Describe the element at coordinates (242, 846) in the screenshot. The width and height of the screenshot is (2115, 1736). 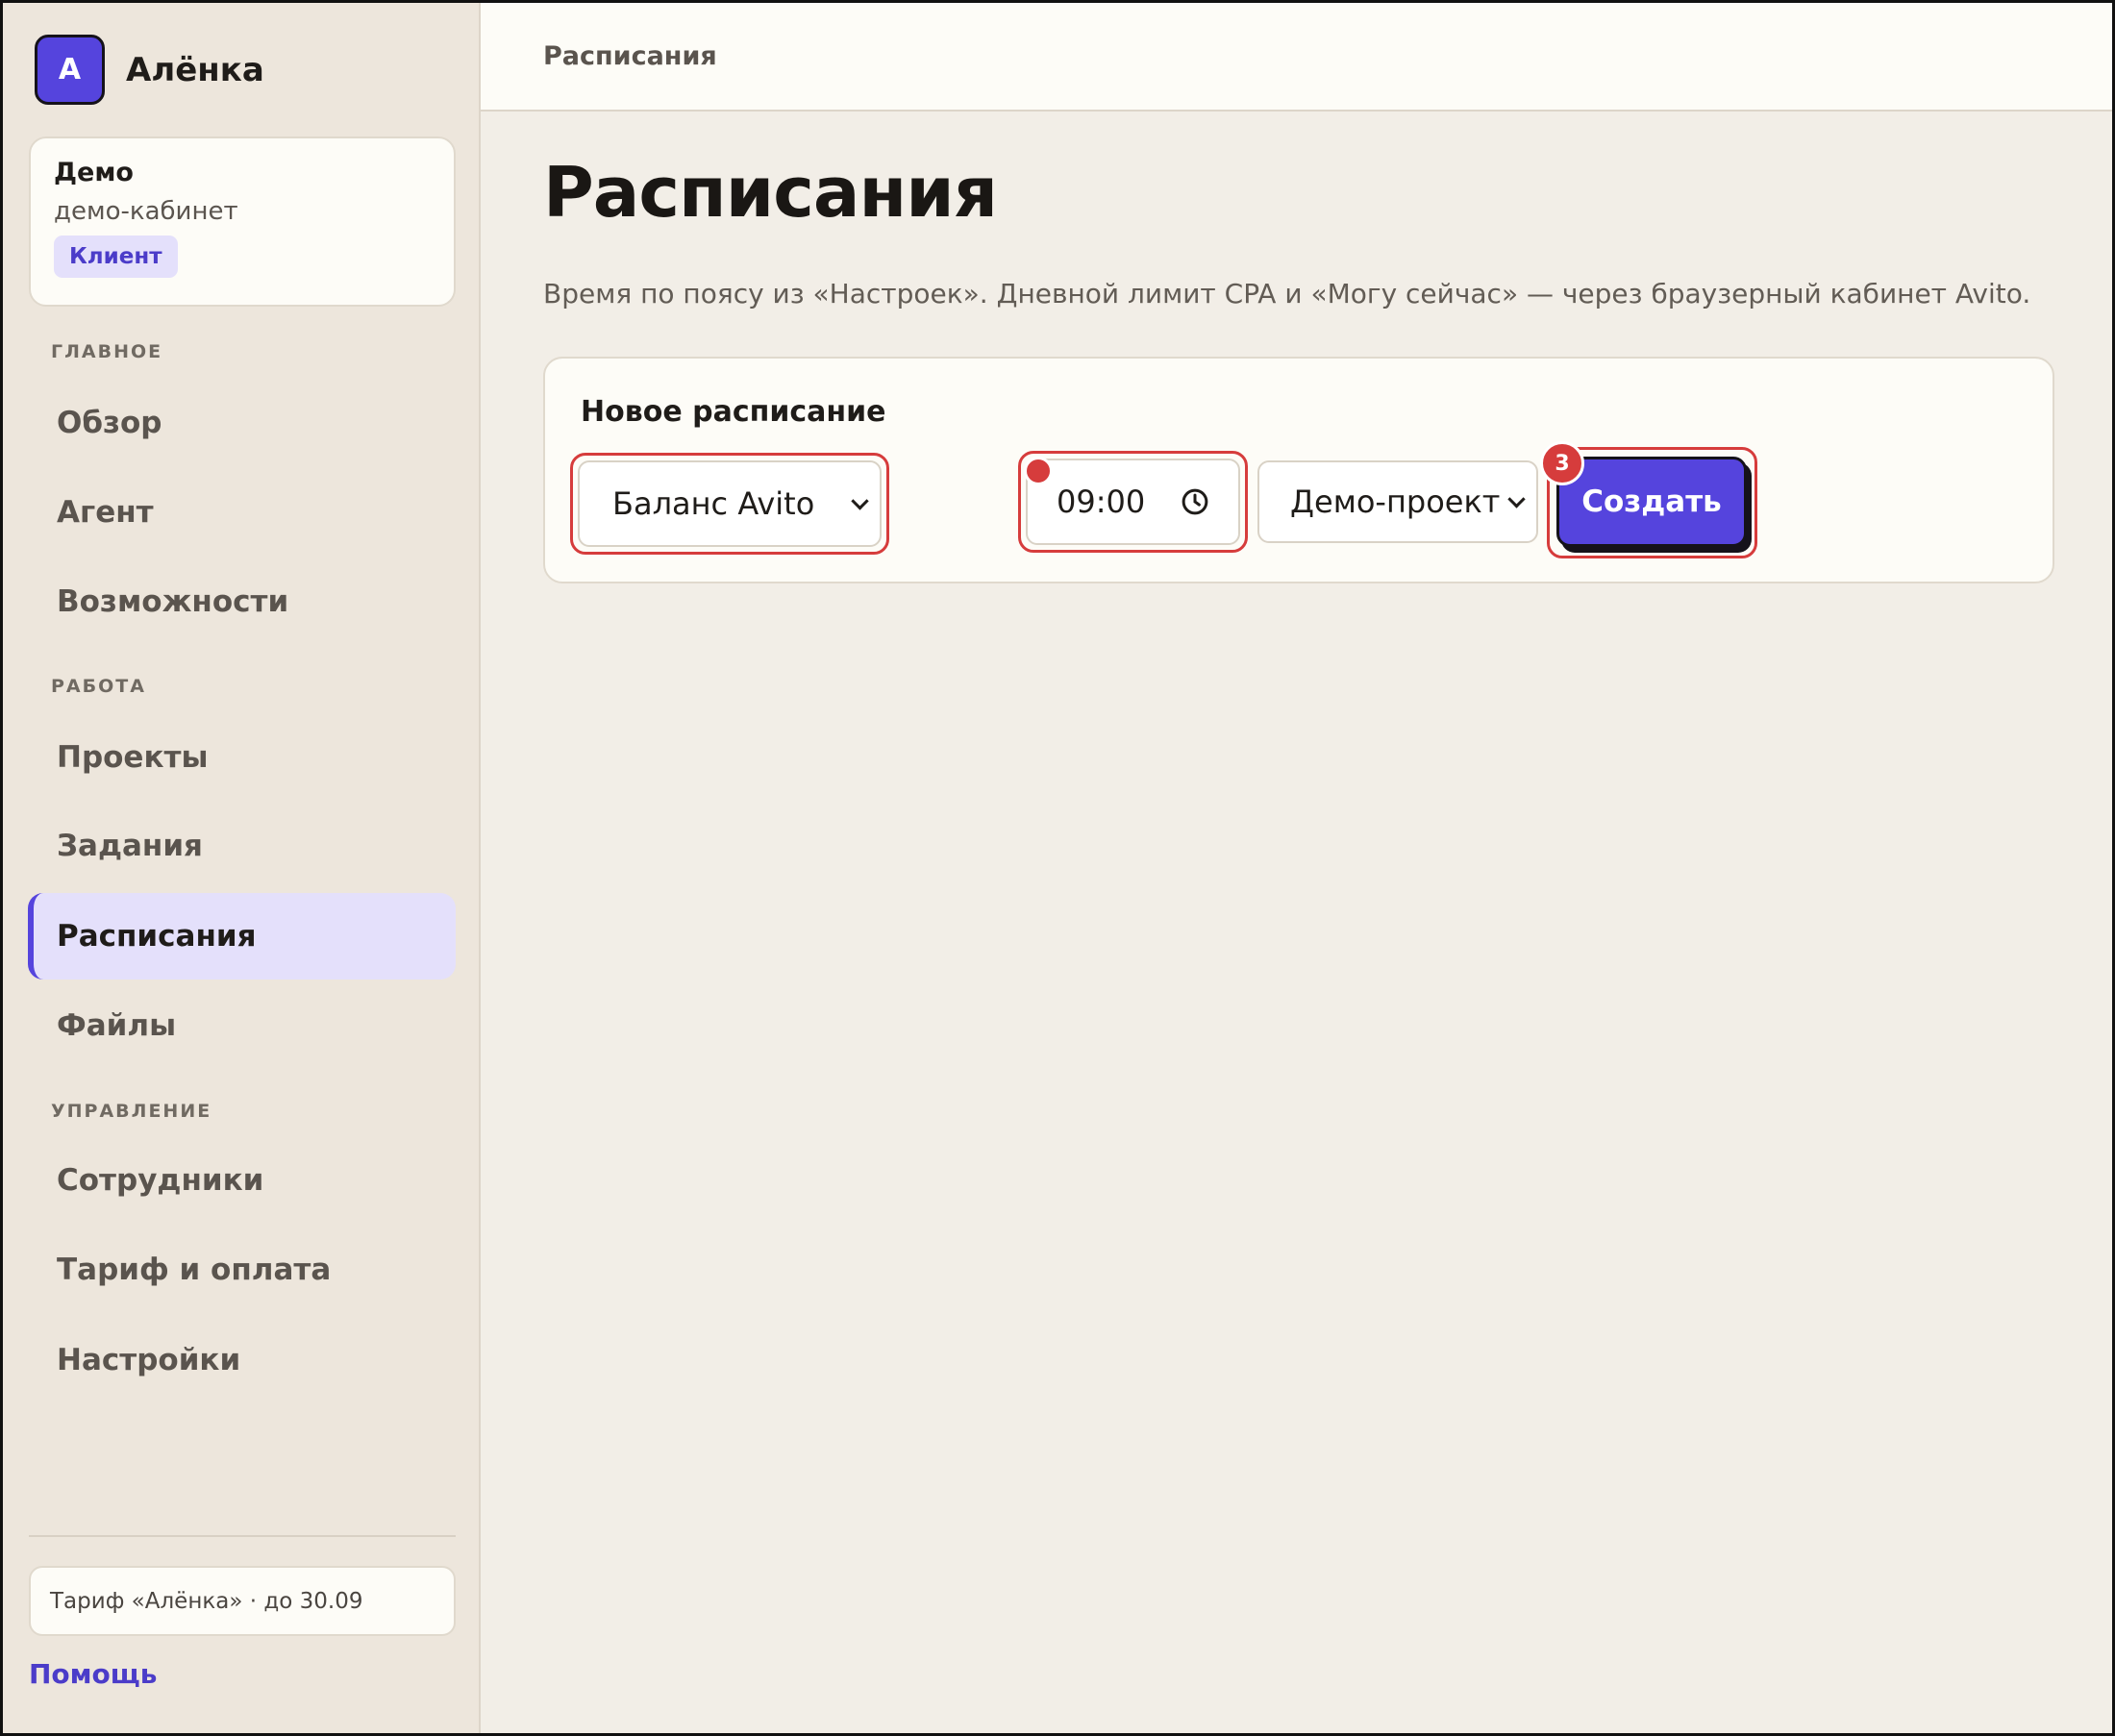
I see `sidebar-item-tasks: Задания` at that location.